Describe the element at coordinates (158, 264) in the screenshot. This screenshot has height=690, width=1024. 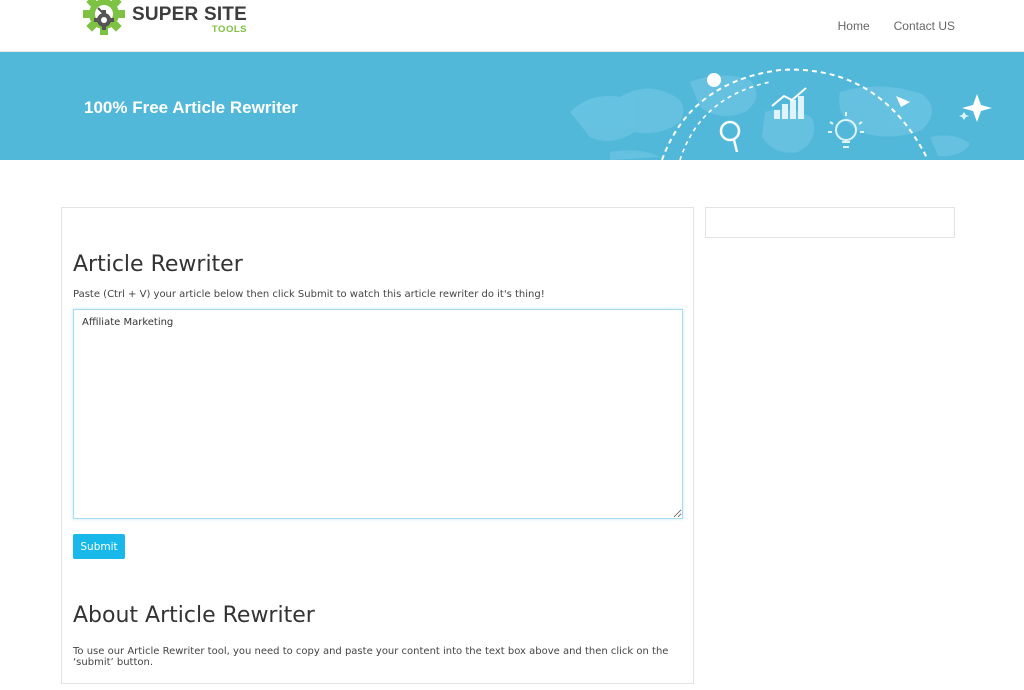
I see `page-title: Article Rewriter` at that location.